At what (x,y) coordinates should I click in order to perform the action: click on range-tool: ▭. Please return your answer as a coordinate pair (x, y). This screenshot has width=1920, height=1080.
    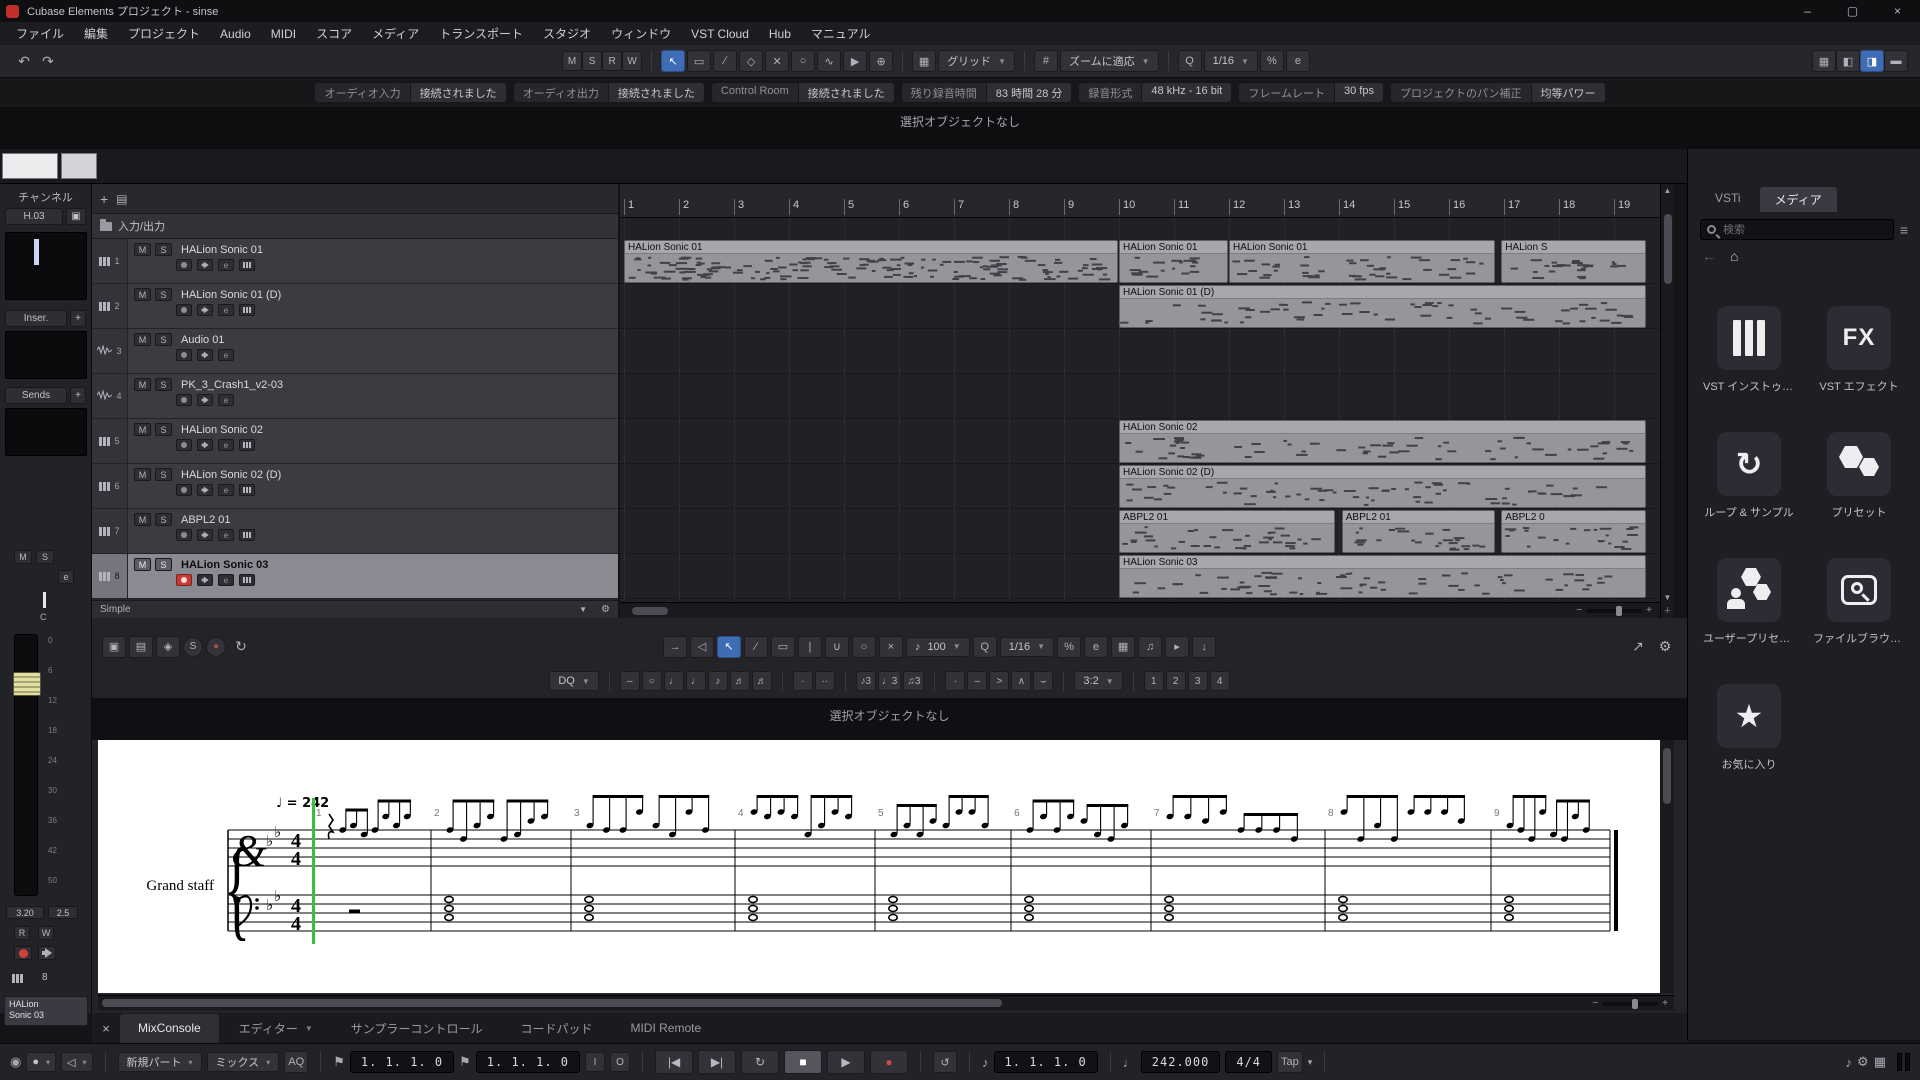
    Looking at the image, I should click on (699, 61).